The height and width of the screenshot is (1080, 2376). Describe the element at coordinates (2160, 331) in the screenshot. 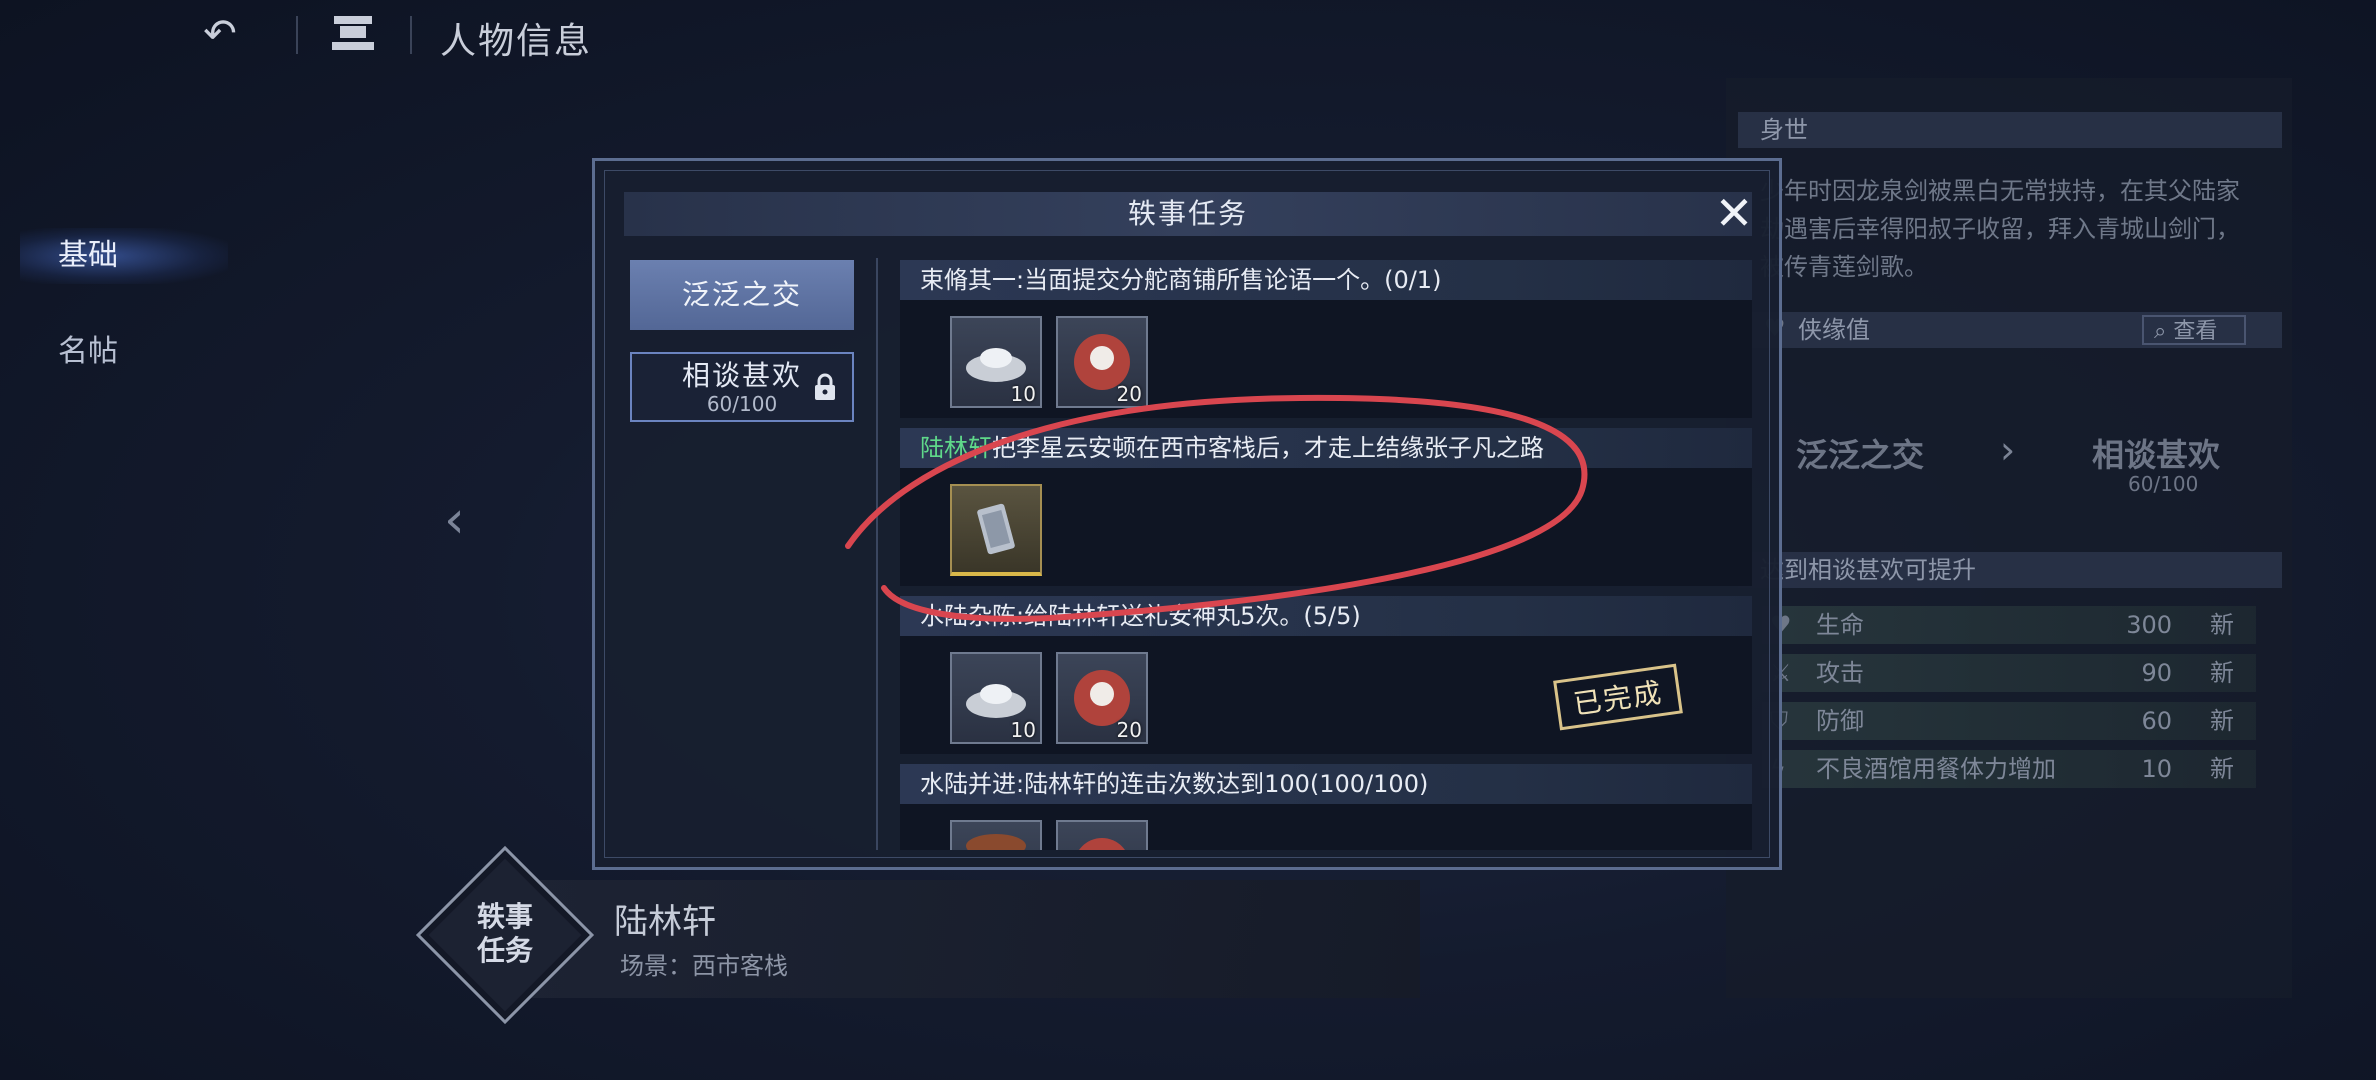

I see `search-icon: ⌕` at that location.